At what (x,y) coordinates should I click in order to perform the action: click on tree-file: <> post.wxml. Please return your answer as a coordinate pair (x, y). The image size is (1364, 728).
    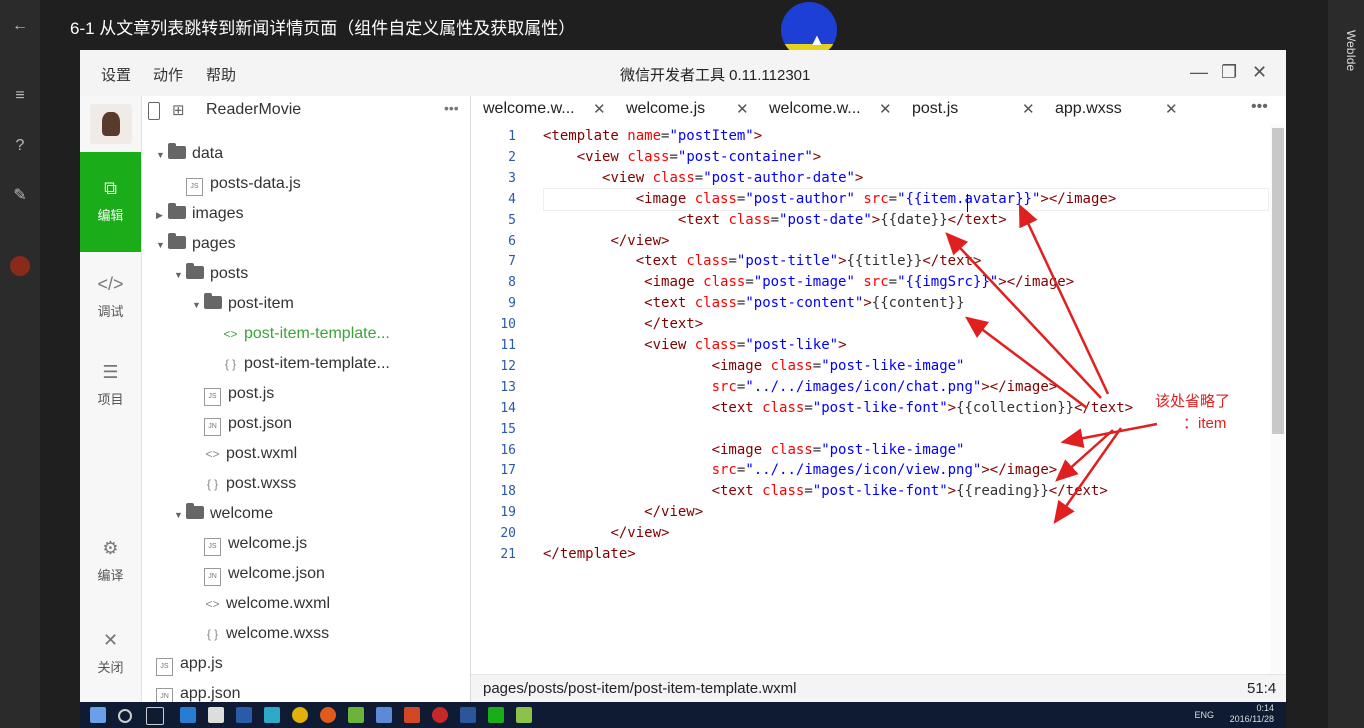
    Looking at the image, I should click on (250, 454).